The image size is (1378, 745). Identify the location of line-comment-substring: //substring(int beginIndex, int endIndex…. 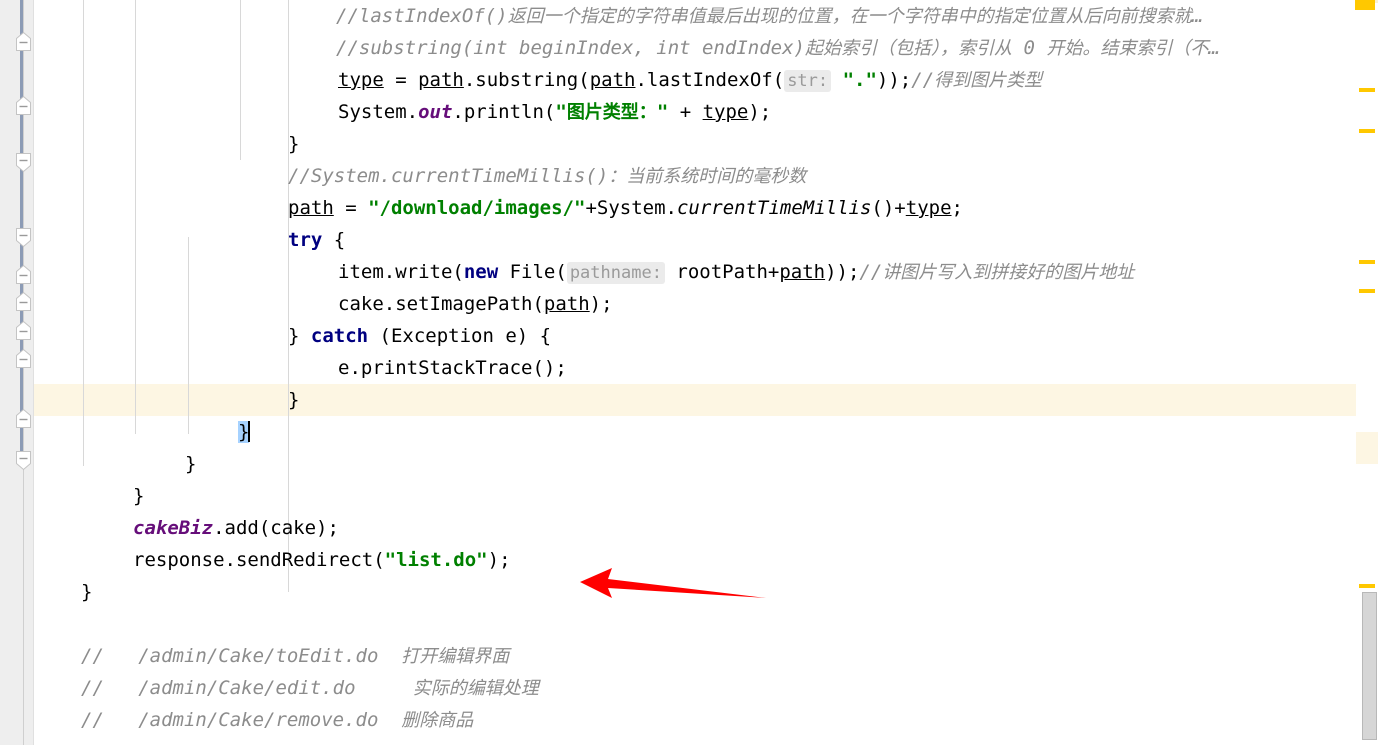
(778, 48).